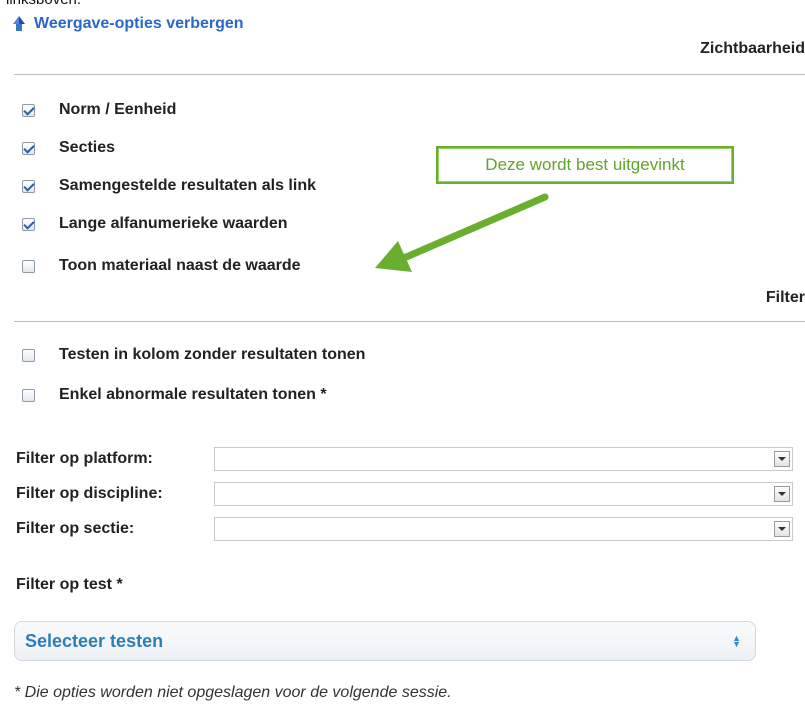  I want to click on option-label: Enkel abnormale resultaten tonen *, so click(193, 394).